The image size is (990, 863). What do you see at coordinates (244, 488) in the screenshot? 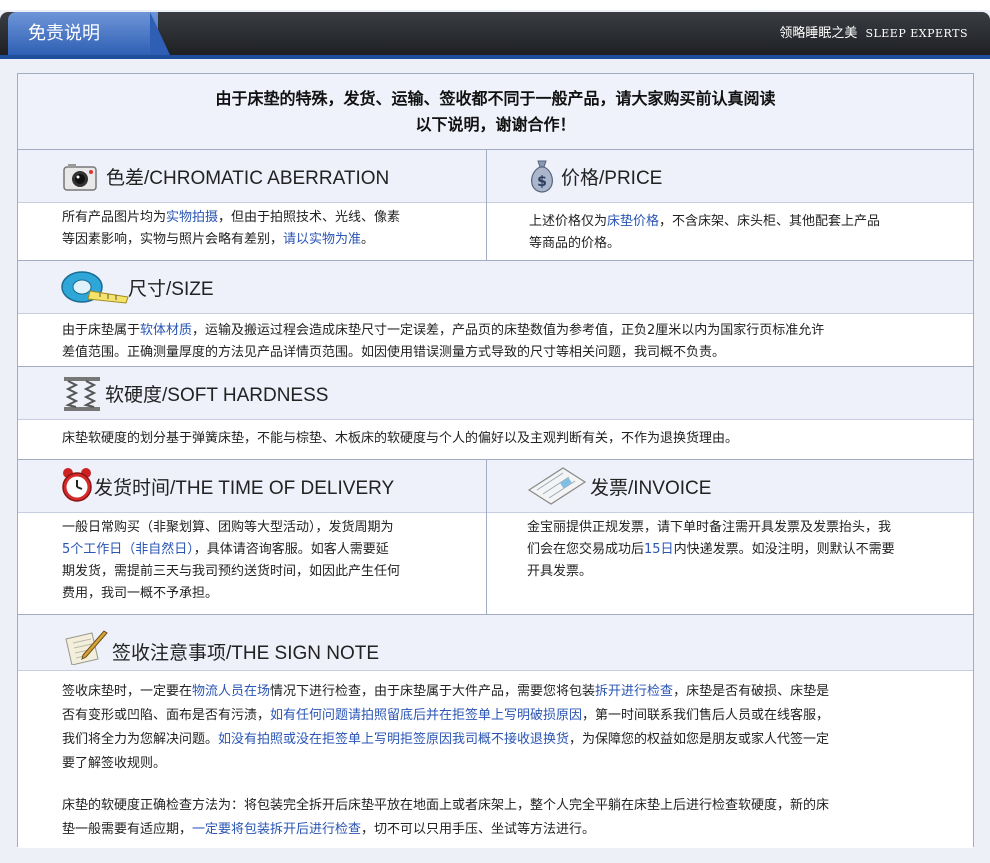
I see `section-title: 发货时间/THE TIME OF DELIVERY` at bounding box center [244, 488].